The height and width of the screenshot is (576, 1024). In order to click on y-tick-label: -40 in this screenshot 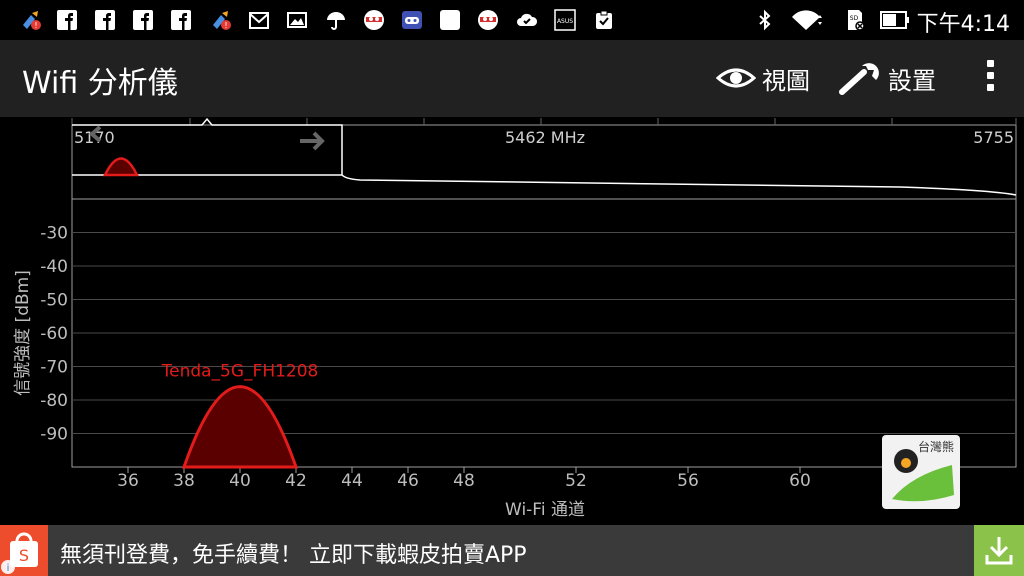, I will do `click(54, 267)`.